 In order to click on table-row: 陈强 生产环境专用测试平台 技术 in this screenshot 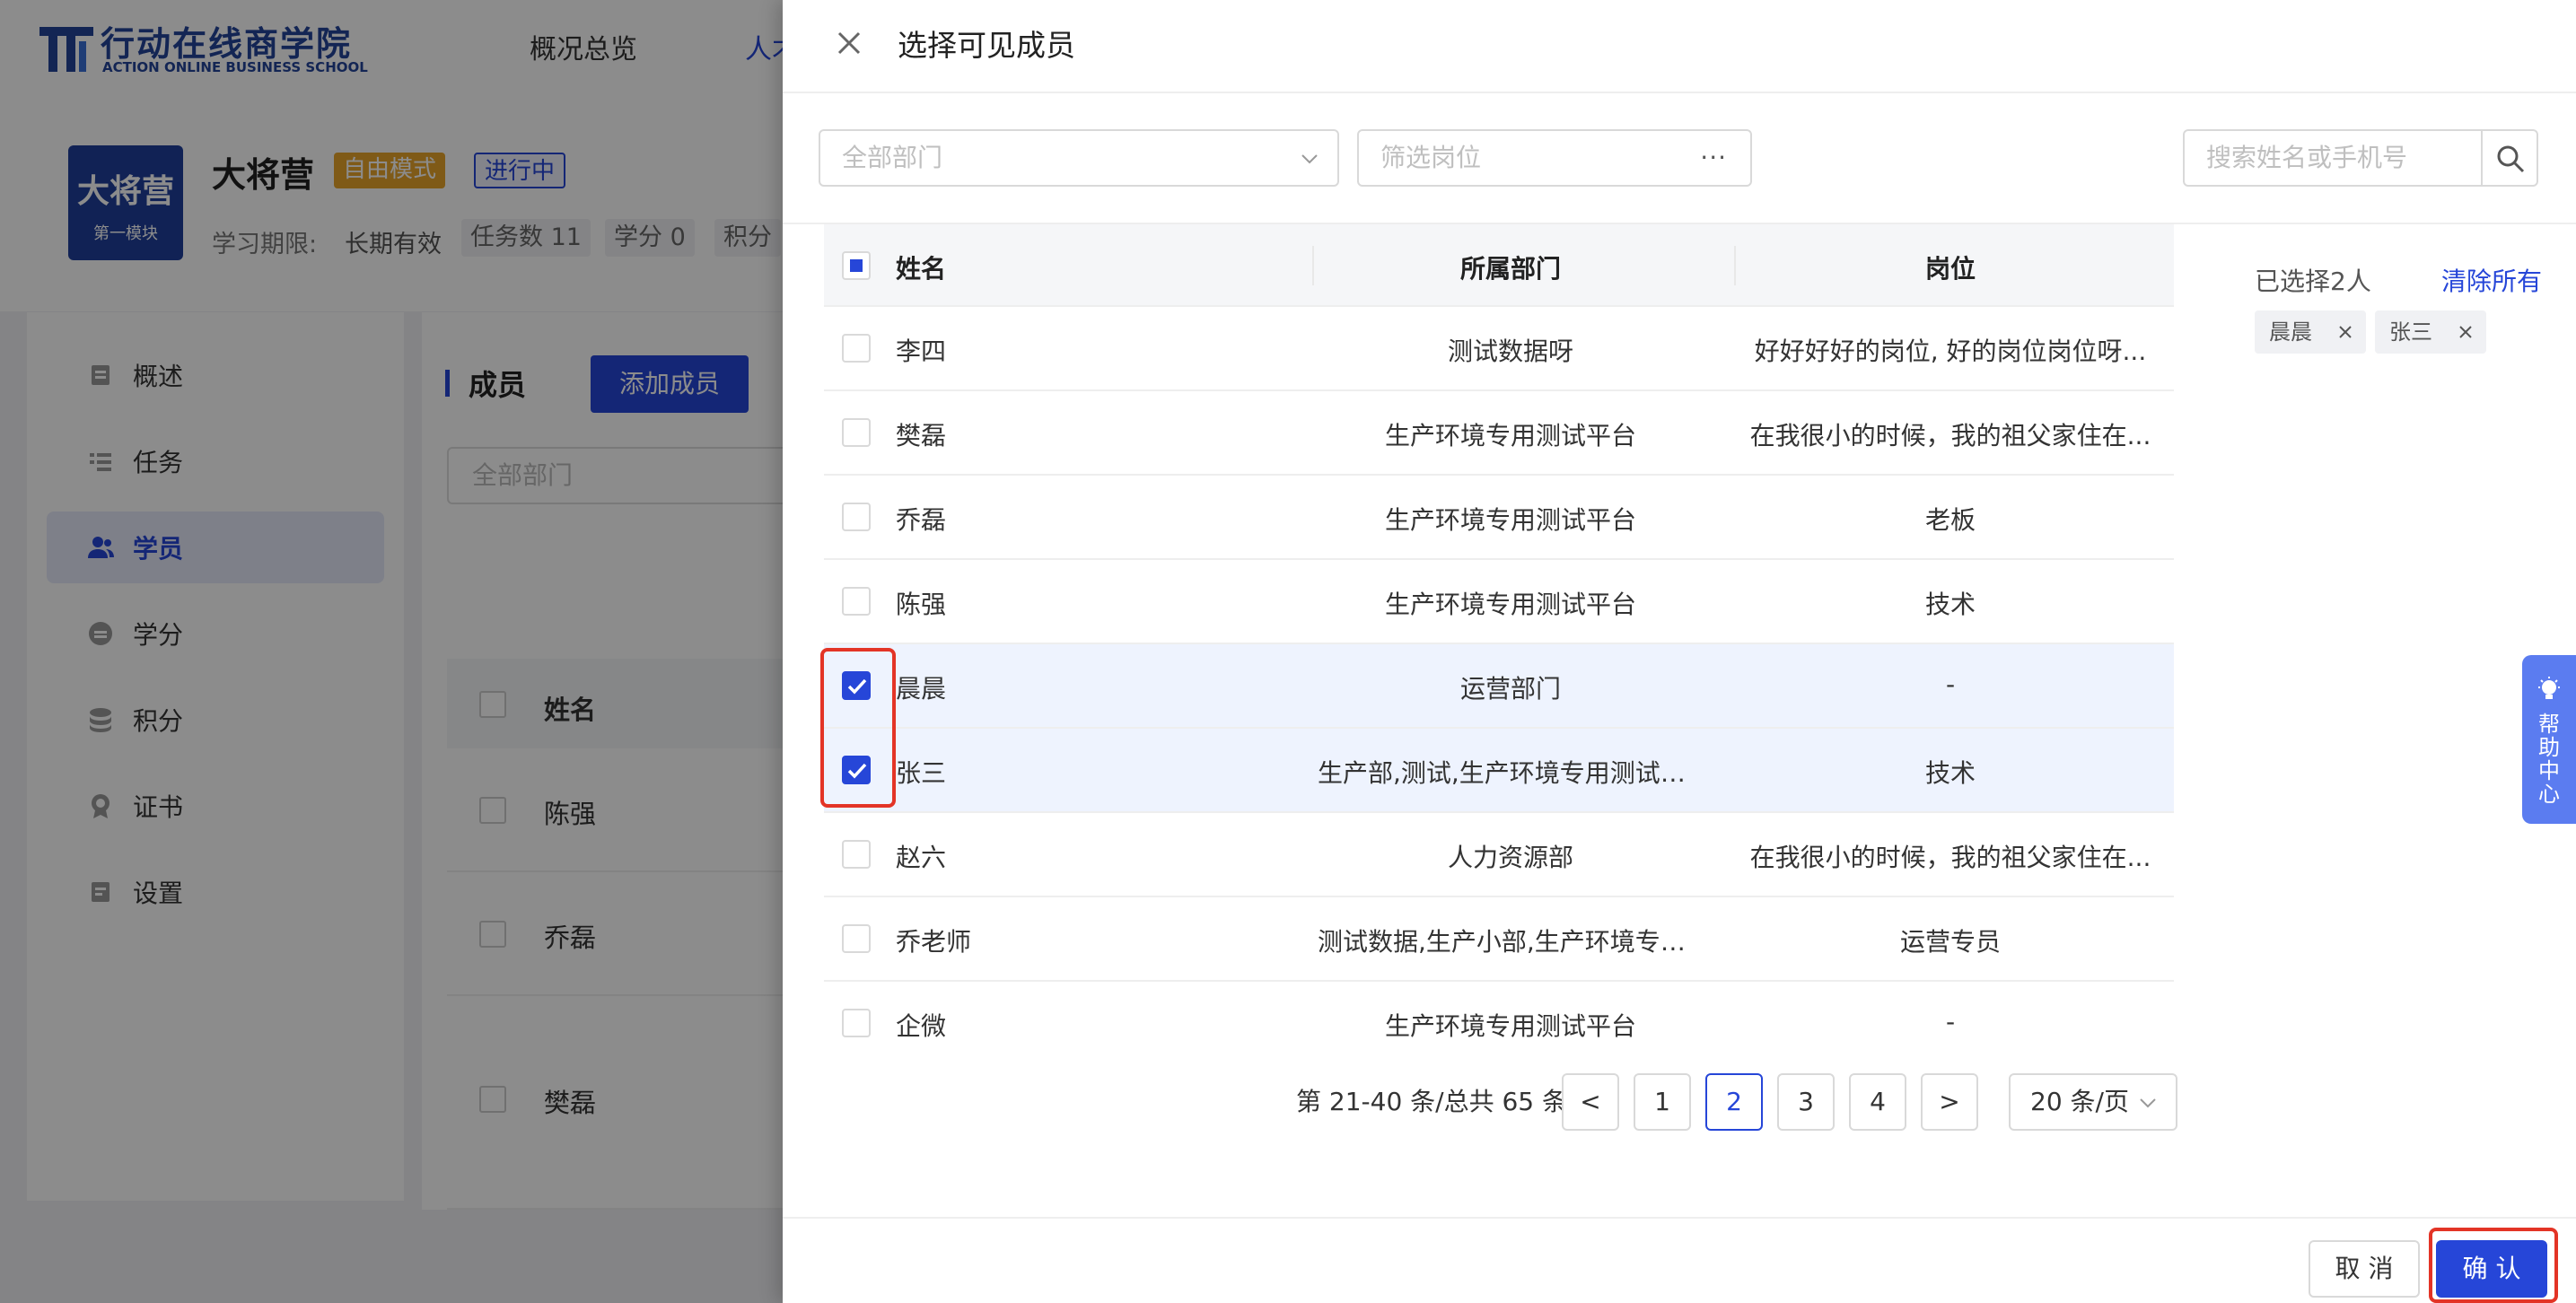, I will do `click(1499, 602)`.